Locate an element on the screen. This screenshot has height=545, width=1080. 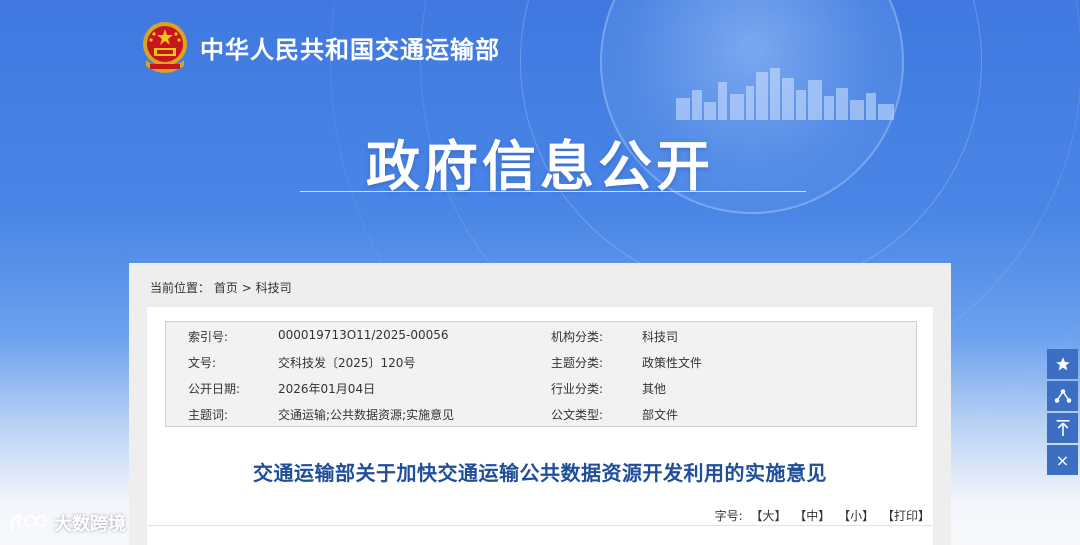
metadata-value: 政策性文件 is located at coordinates (672, 363).